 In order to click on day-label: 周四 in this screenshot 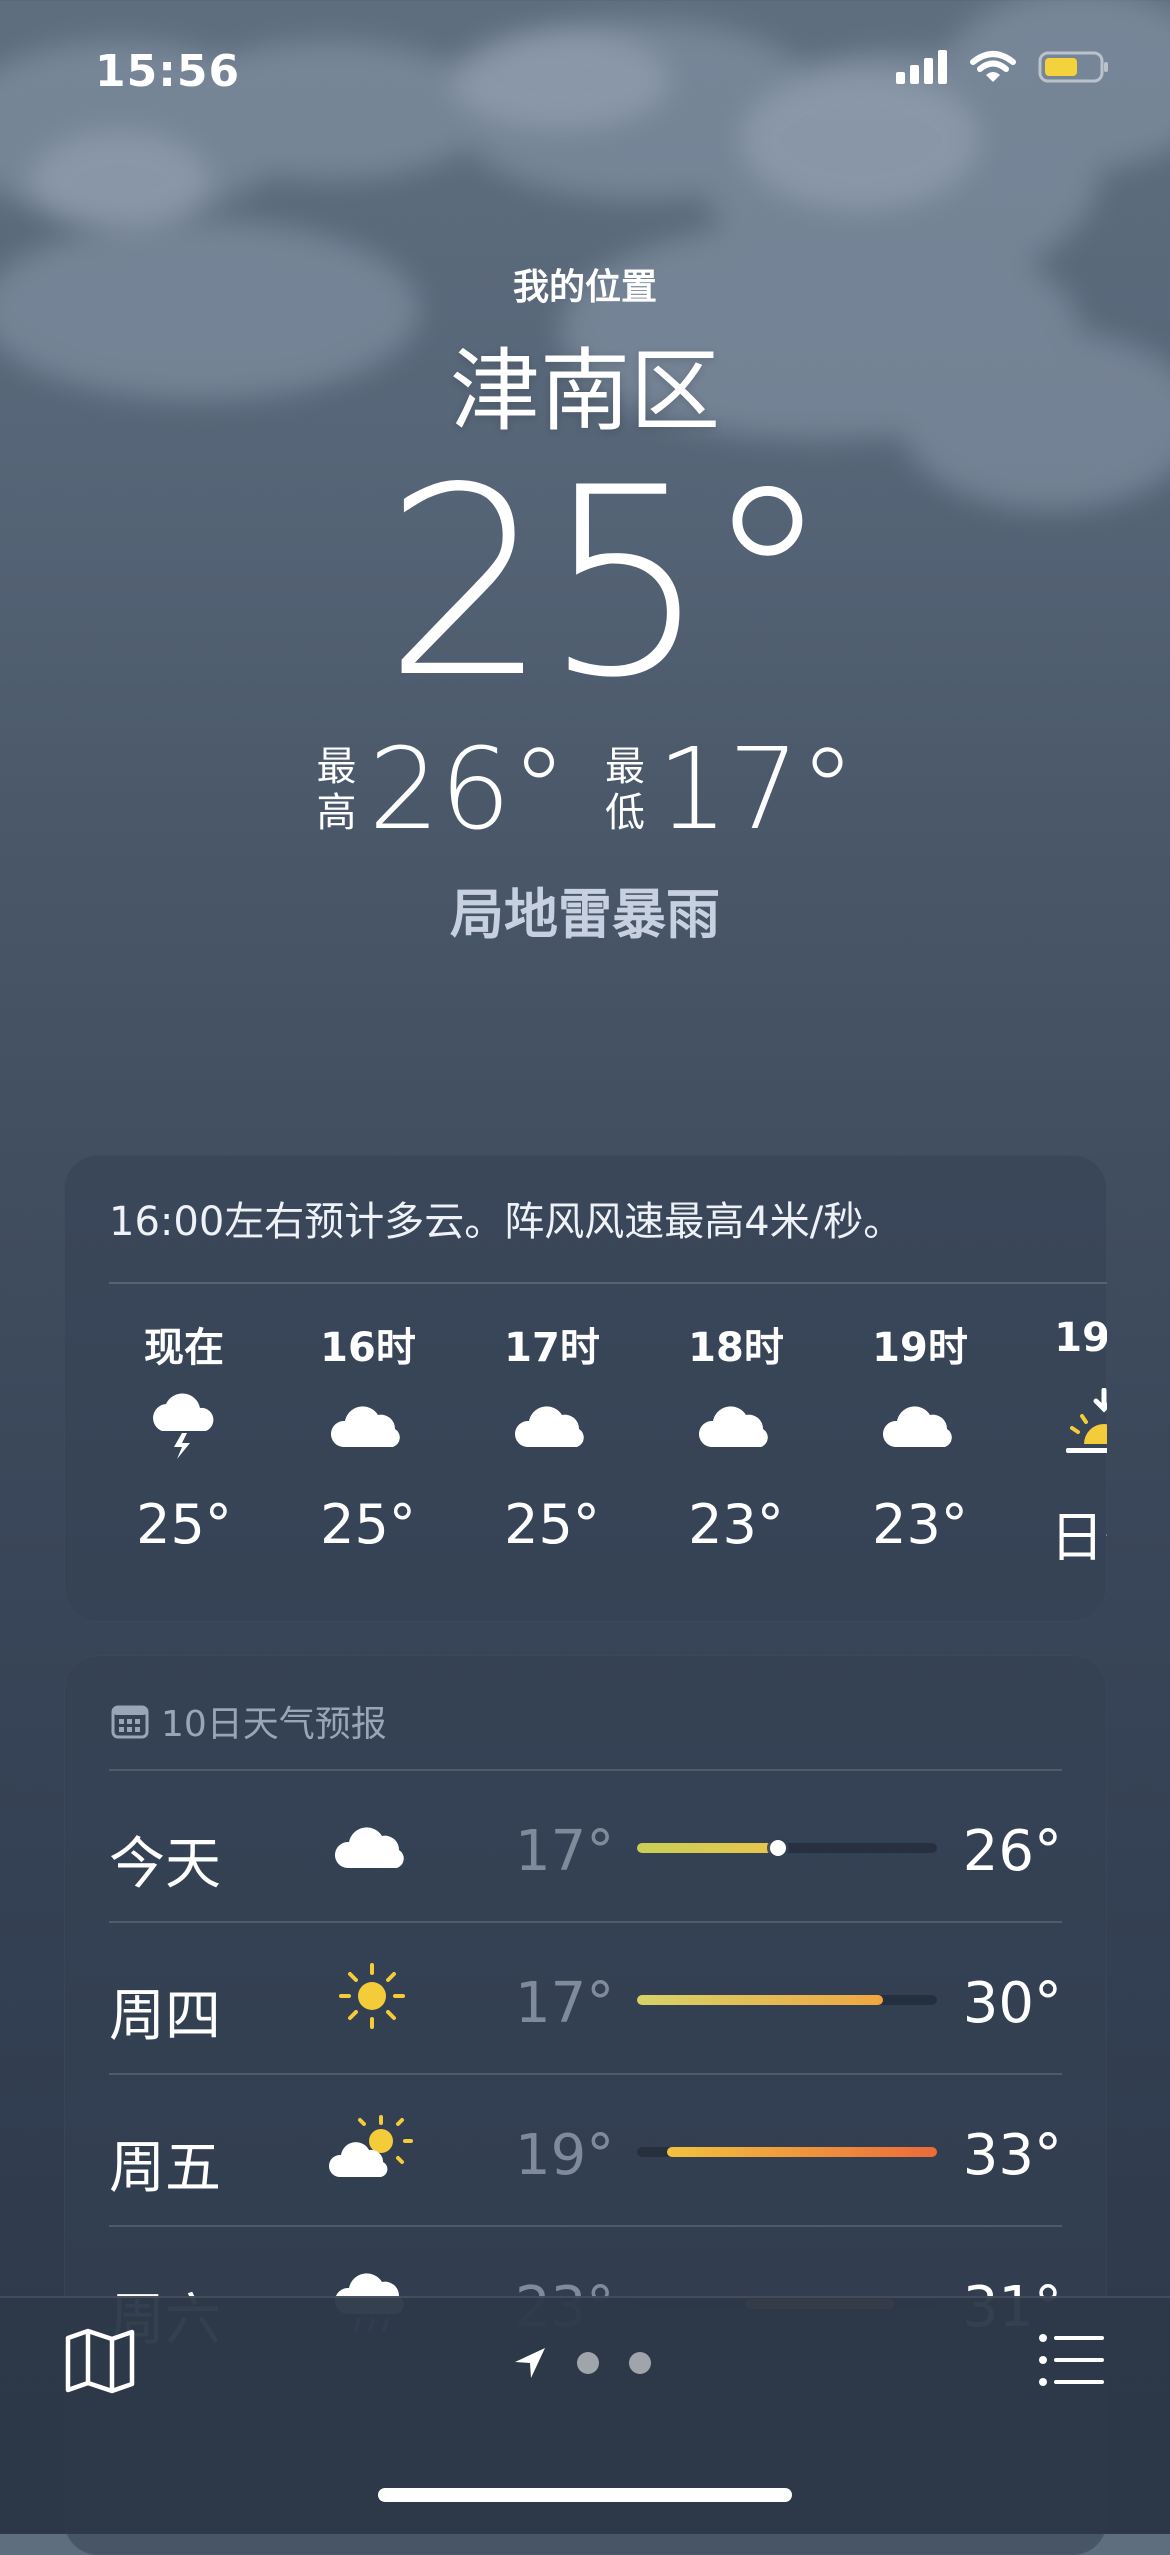, I will do `click(165, 2016)`.